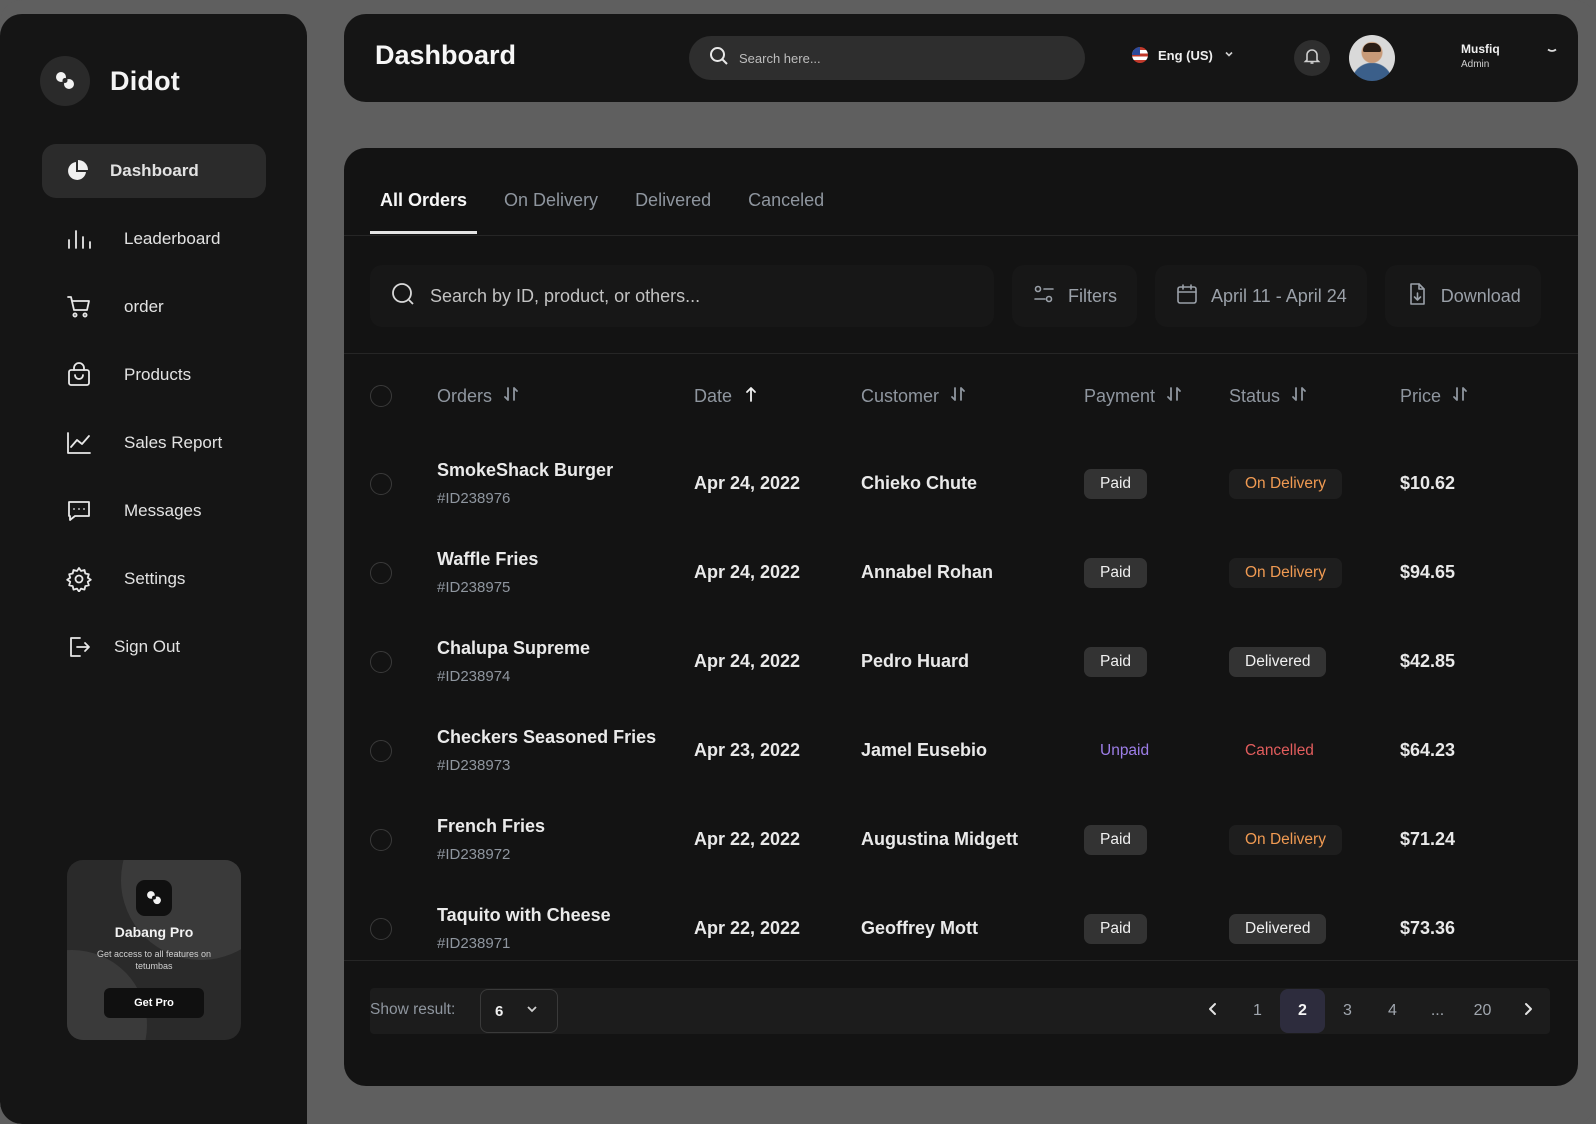  What do you see at coordinates (1372, 58) in the screenshot?
I see `avatar` at bounding box center [1372, 58].